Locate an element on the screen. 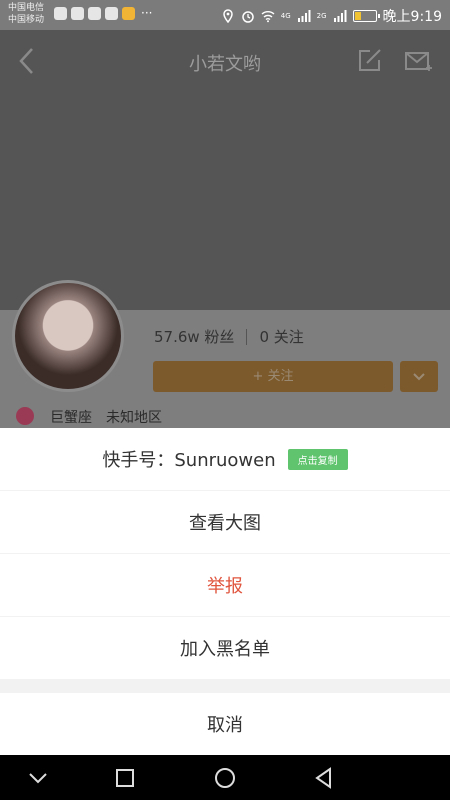  status-bar: 中国电信 中国移动 ··· 4G 2G 晚上9:19 is located at coordinates (225, 15).